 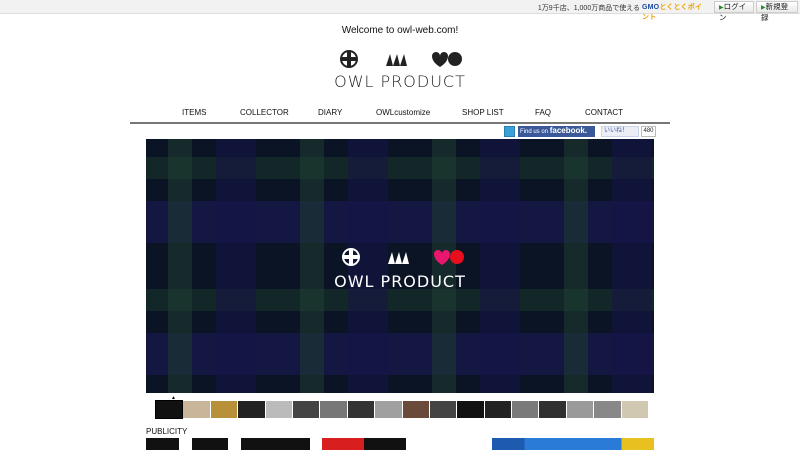 I want to click on nav-item-items: ITEMS, so click(x=194, y=112).